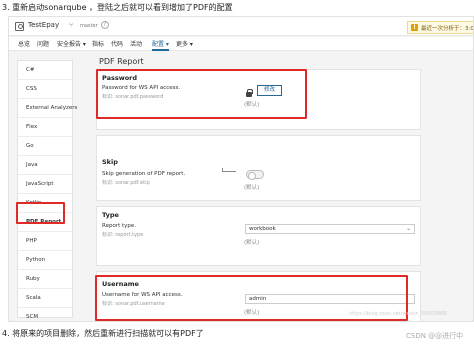 This screenshot has width=474, height=345. I want to click on pdf-report-highlight, so click(40, 213).